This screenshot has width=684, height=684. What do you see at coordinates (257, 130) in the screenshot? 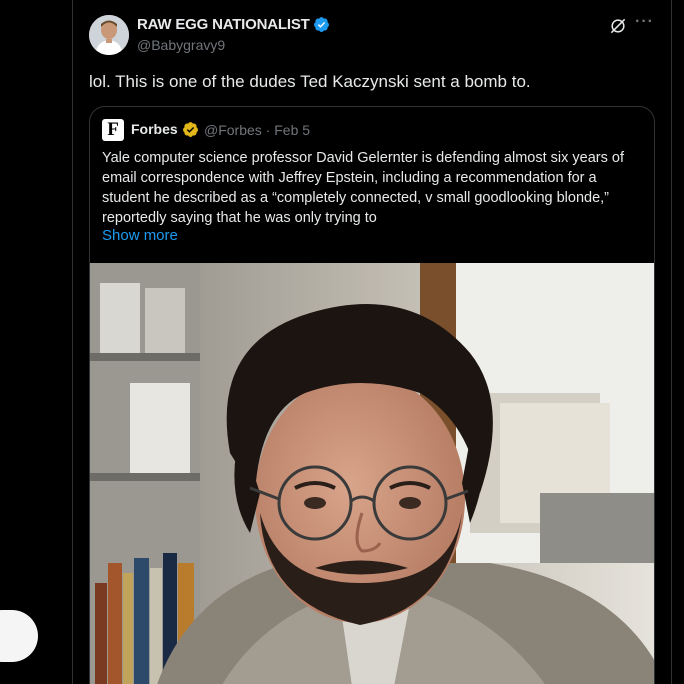
I see `quoted-handle-date: @Forbes · Feb 5` at bounding box center [257, 130].